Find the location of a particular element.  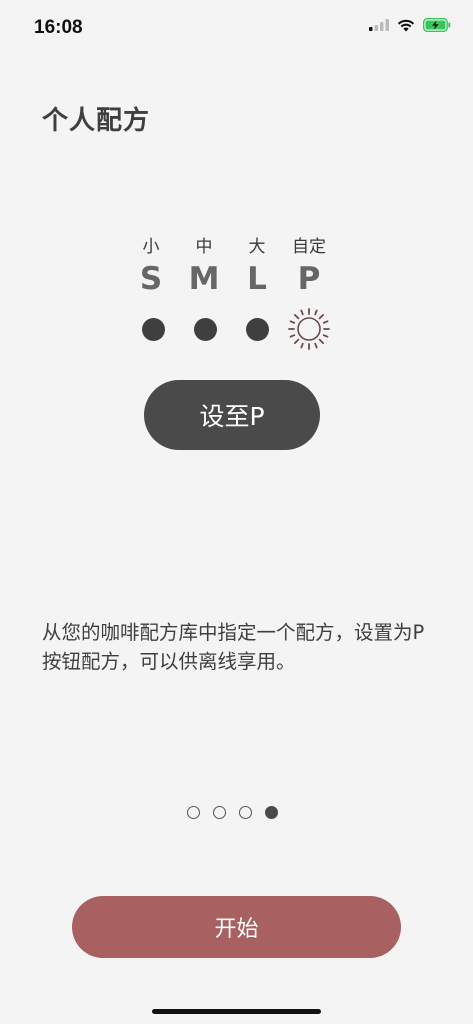

sun-icon is located at coordinates (309, 329).